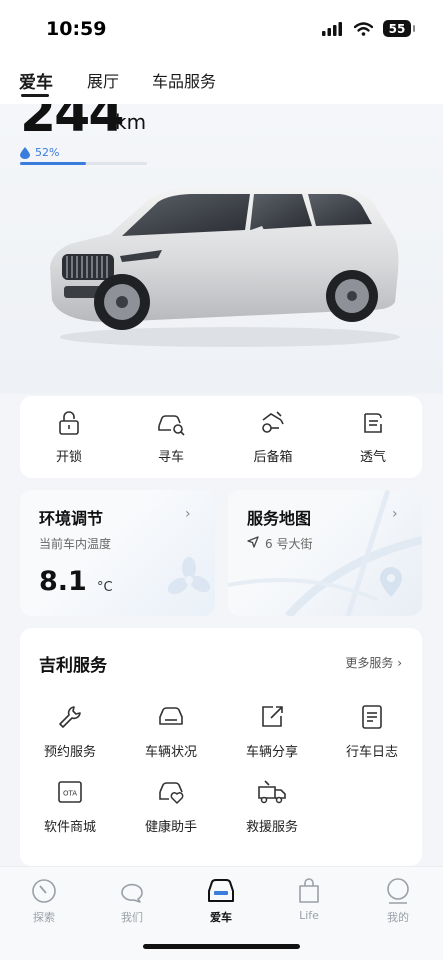 This screenshot has width=443, height=960. What do you see at coordinates (171, 793) in the screenshot?
I see `health-icon` at bounding box center [171, 793].